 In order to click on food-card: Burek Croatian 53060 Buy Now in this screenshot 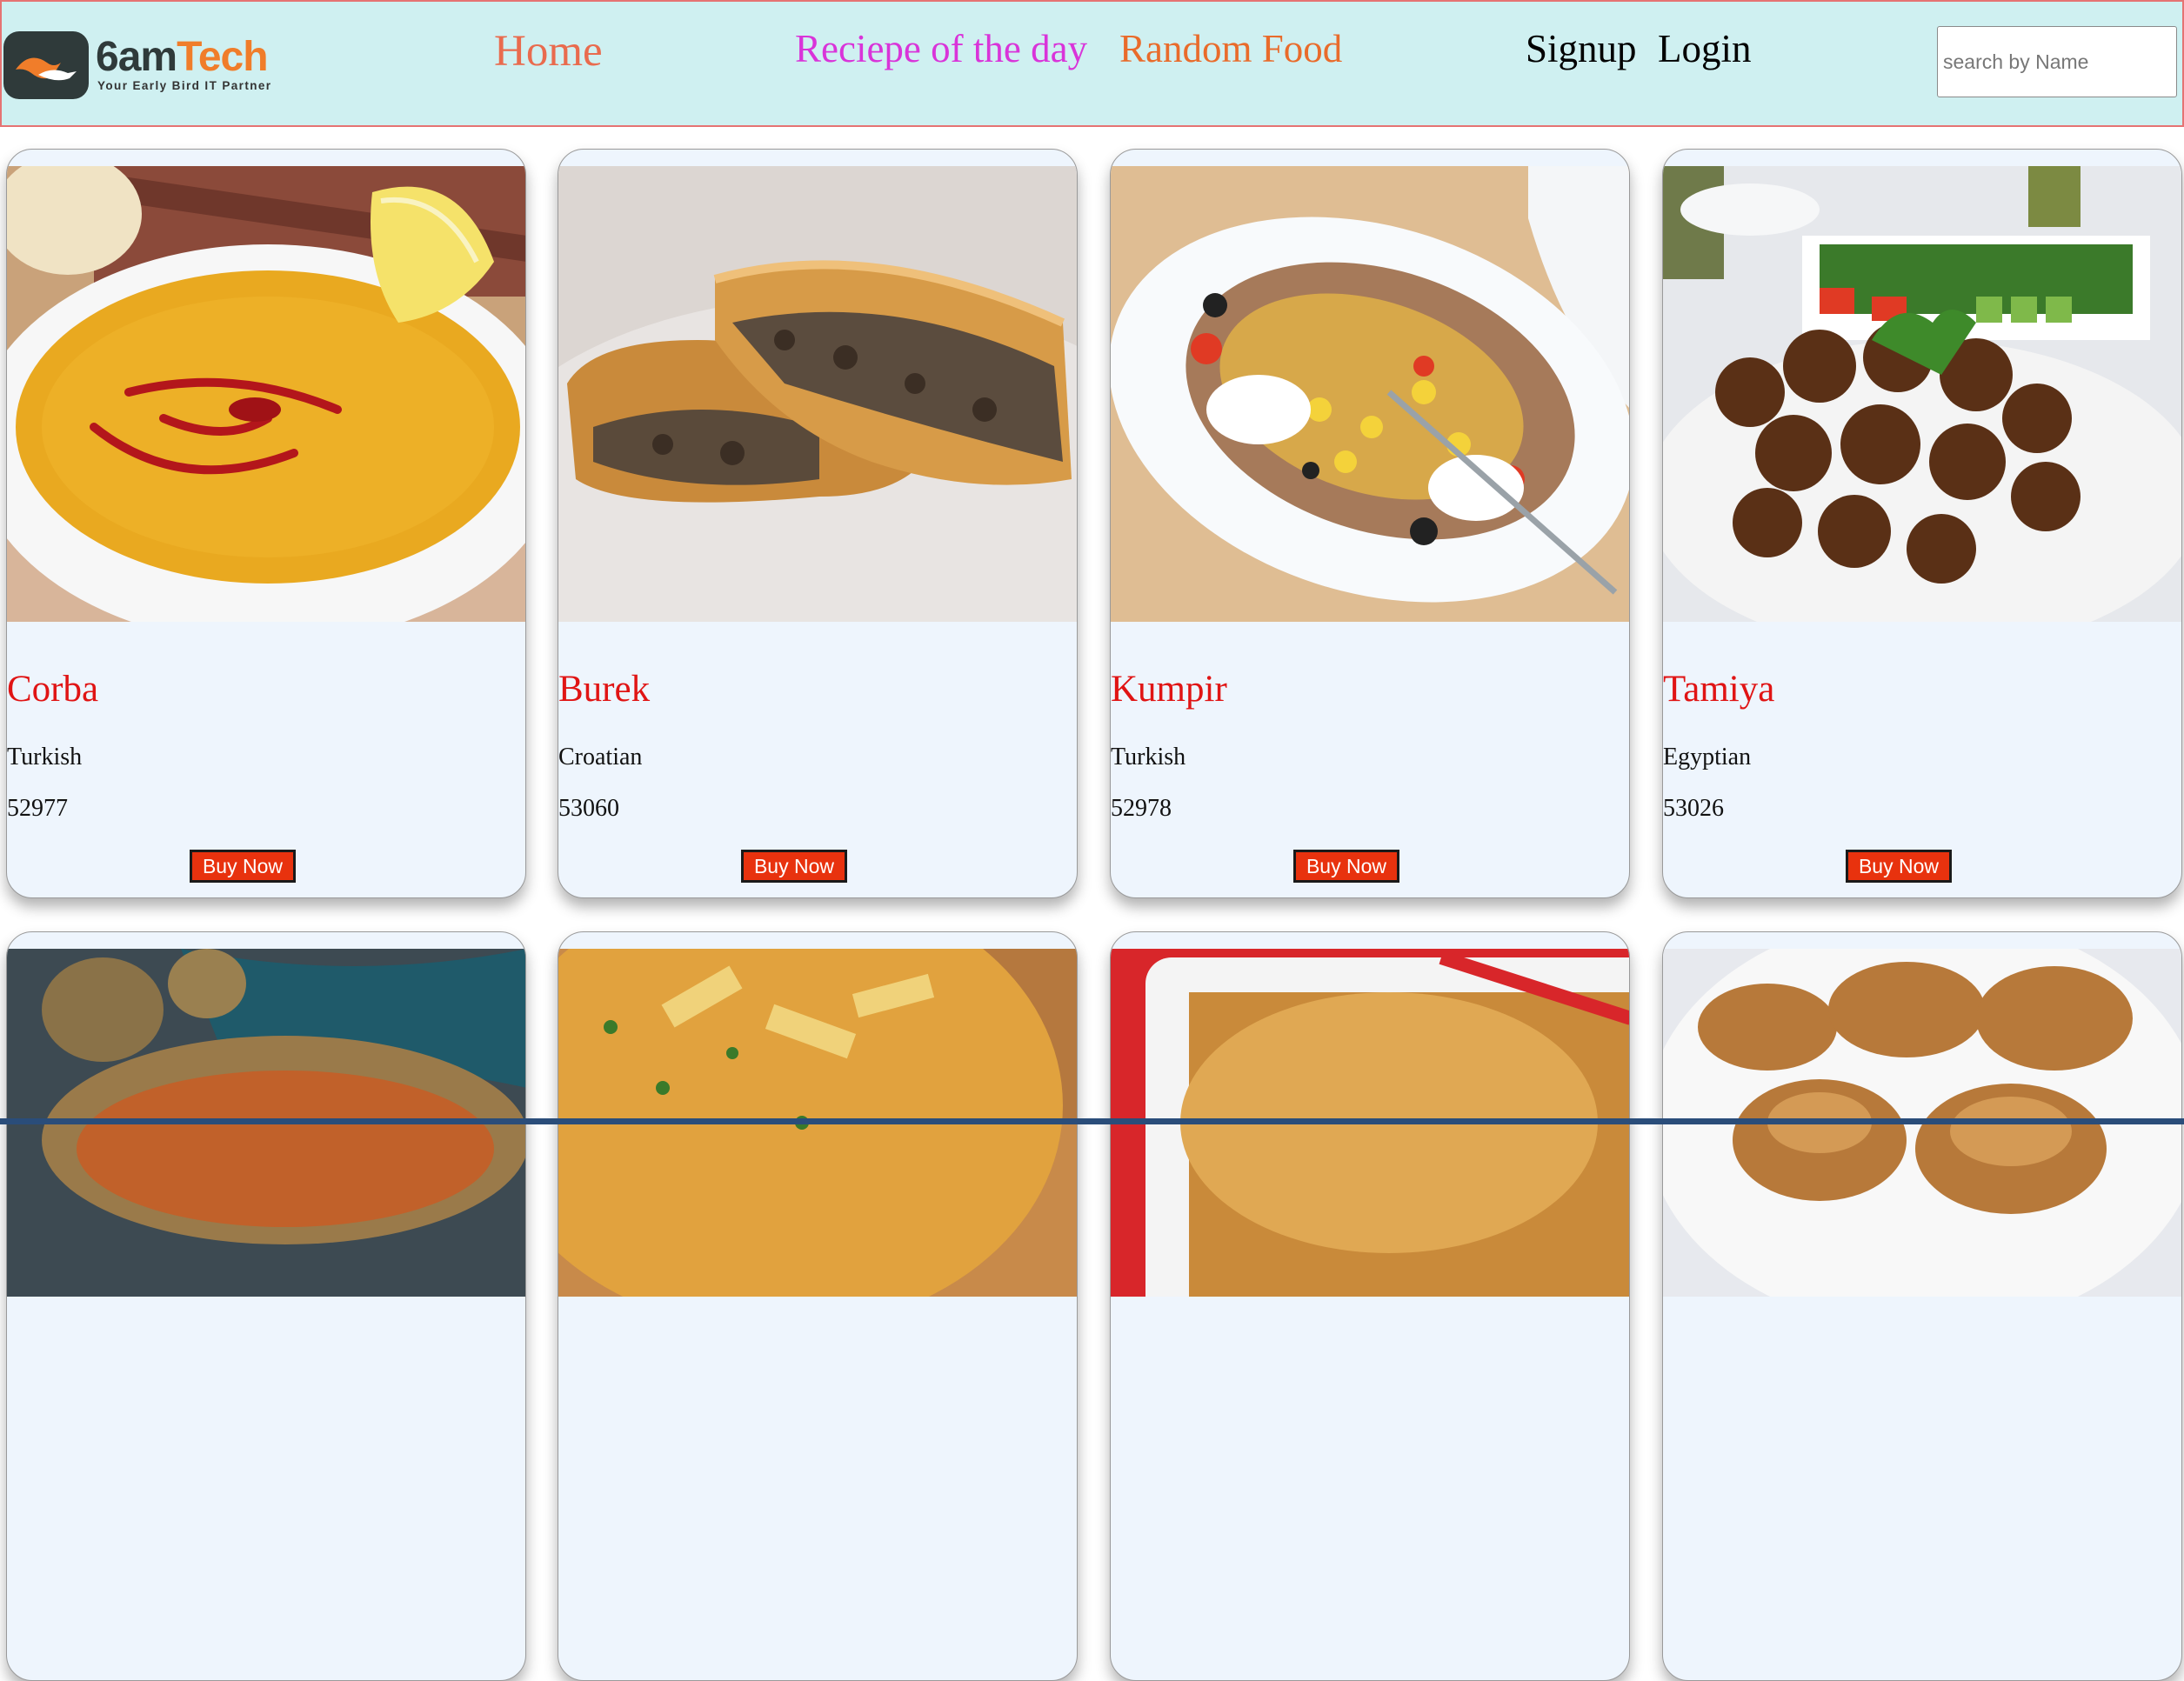, I will do `click(818, 523)`.